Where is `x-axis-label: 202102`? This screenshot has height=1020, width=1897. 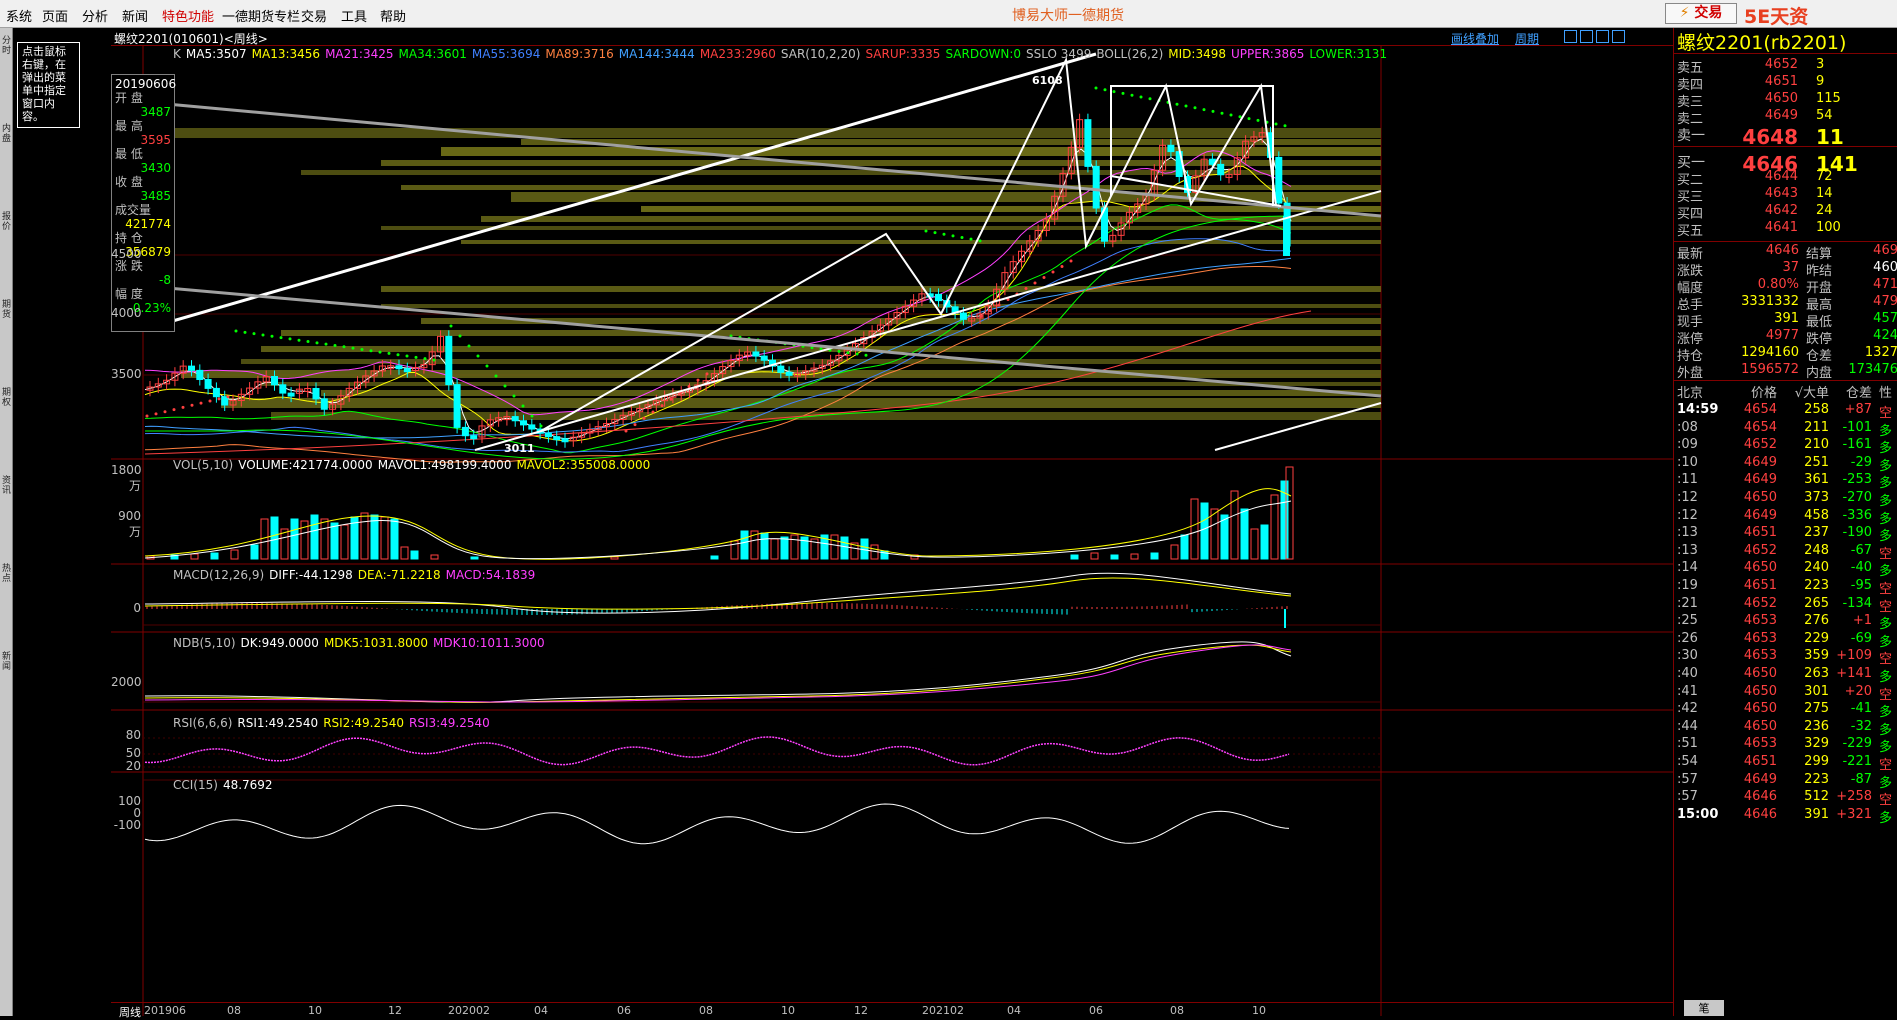
x-axis-label: 202102 is located at coordinates (943, 1010).